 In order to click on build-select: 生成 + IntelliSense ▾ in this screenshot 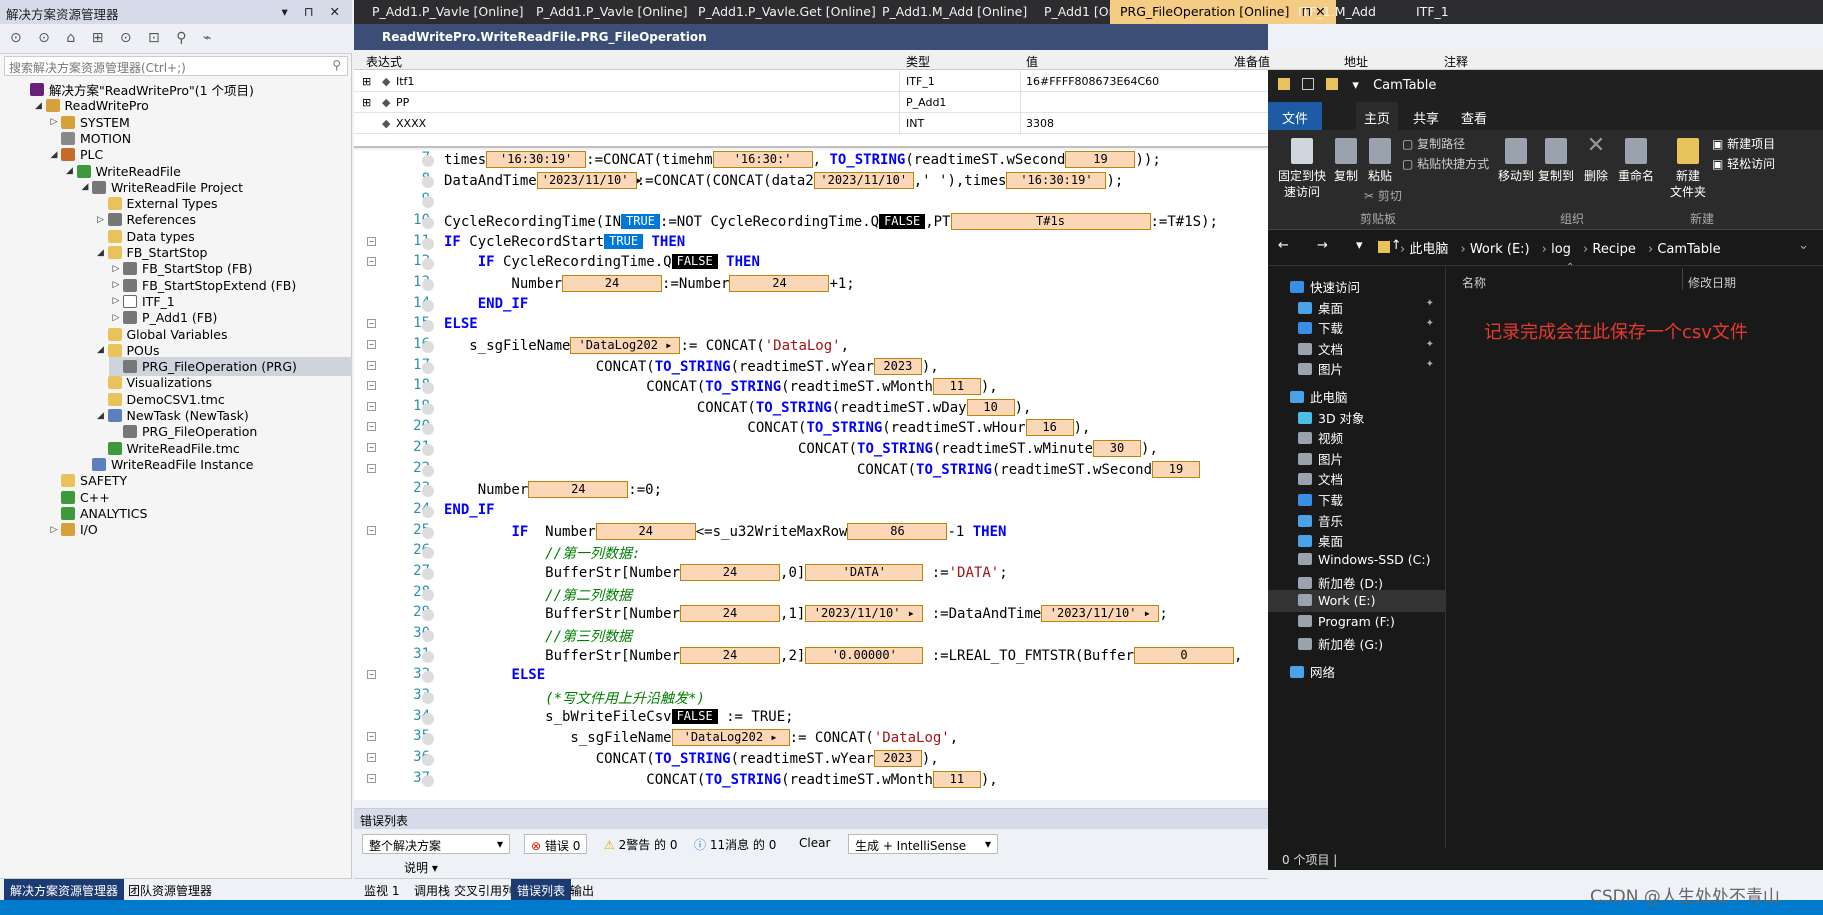, I will do `click(923, 844)`.